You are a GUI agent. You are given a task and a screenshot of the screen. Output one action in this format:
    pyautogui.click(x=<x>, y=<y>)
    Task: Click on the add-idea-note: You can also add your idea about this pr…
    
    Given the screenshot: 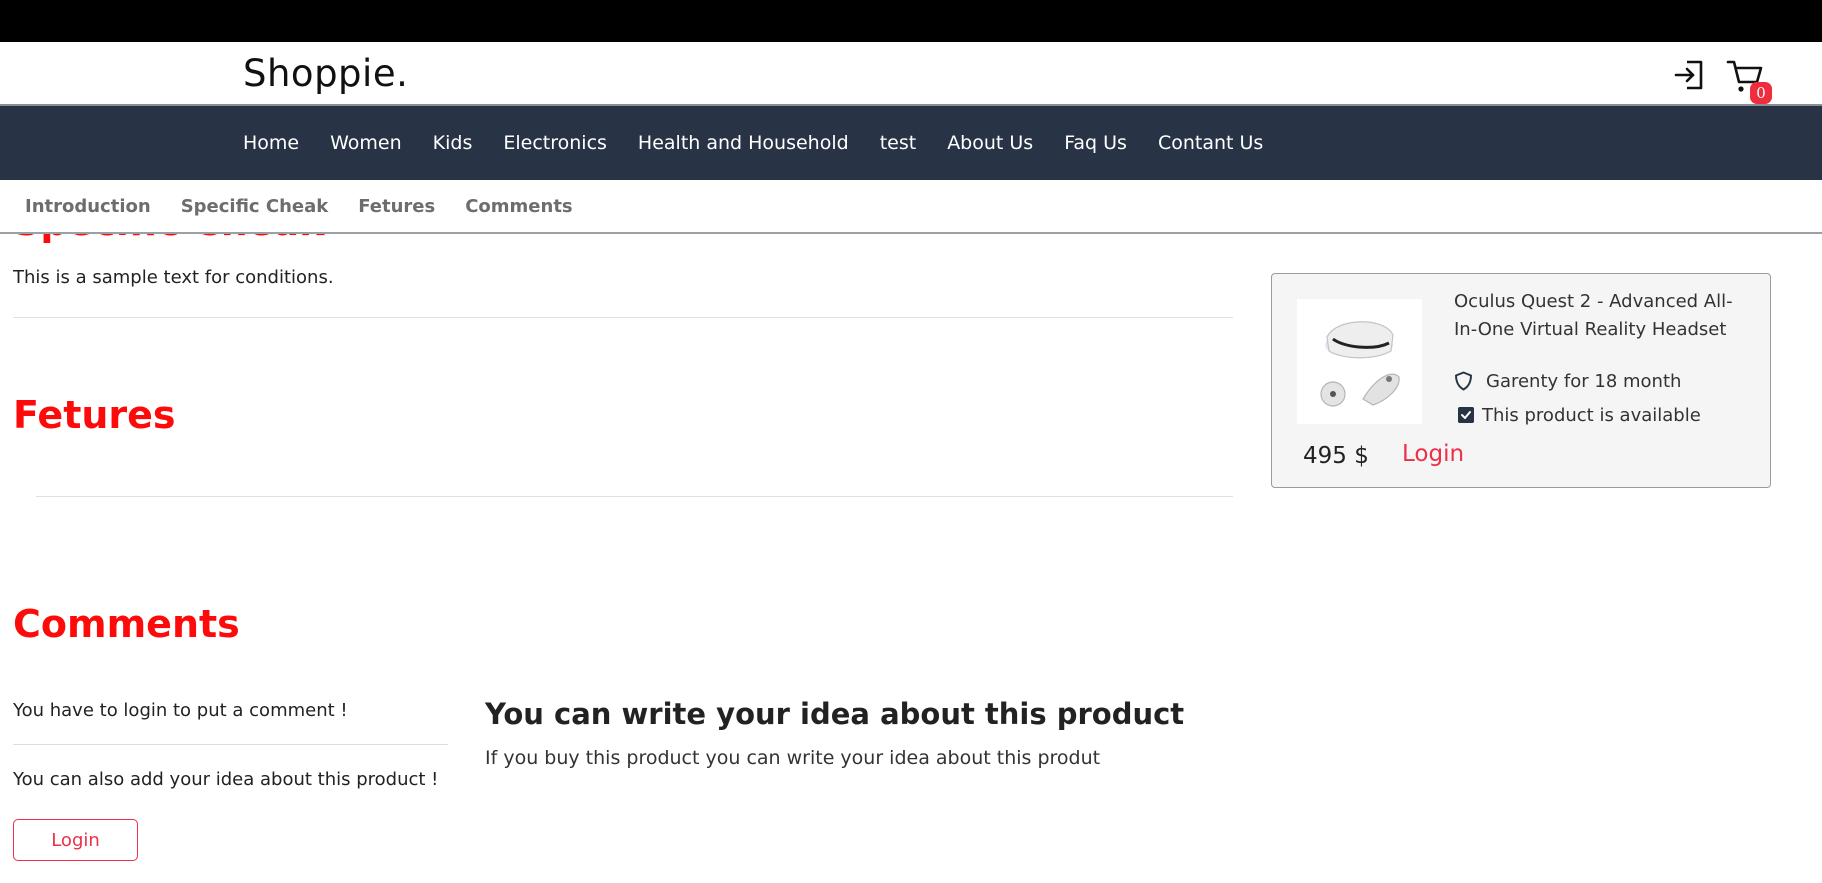 What is the action you would take?
    pyautogui.click(x=226, y=779)
    